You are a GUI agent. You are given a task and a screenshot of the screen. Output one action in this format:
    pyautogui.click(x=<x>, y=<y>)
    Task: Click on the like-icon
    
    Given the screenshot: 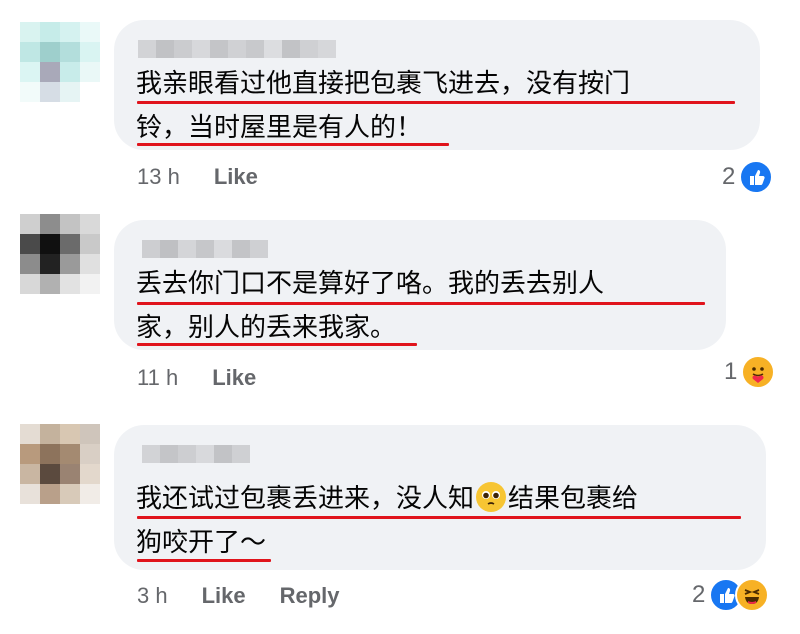 What is the action you would take?
    pyautogui.click(x=756, y=177)
    